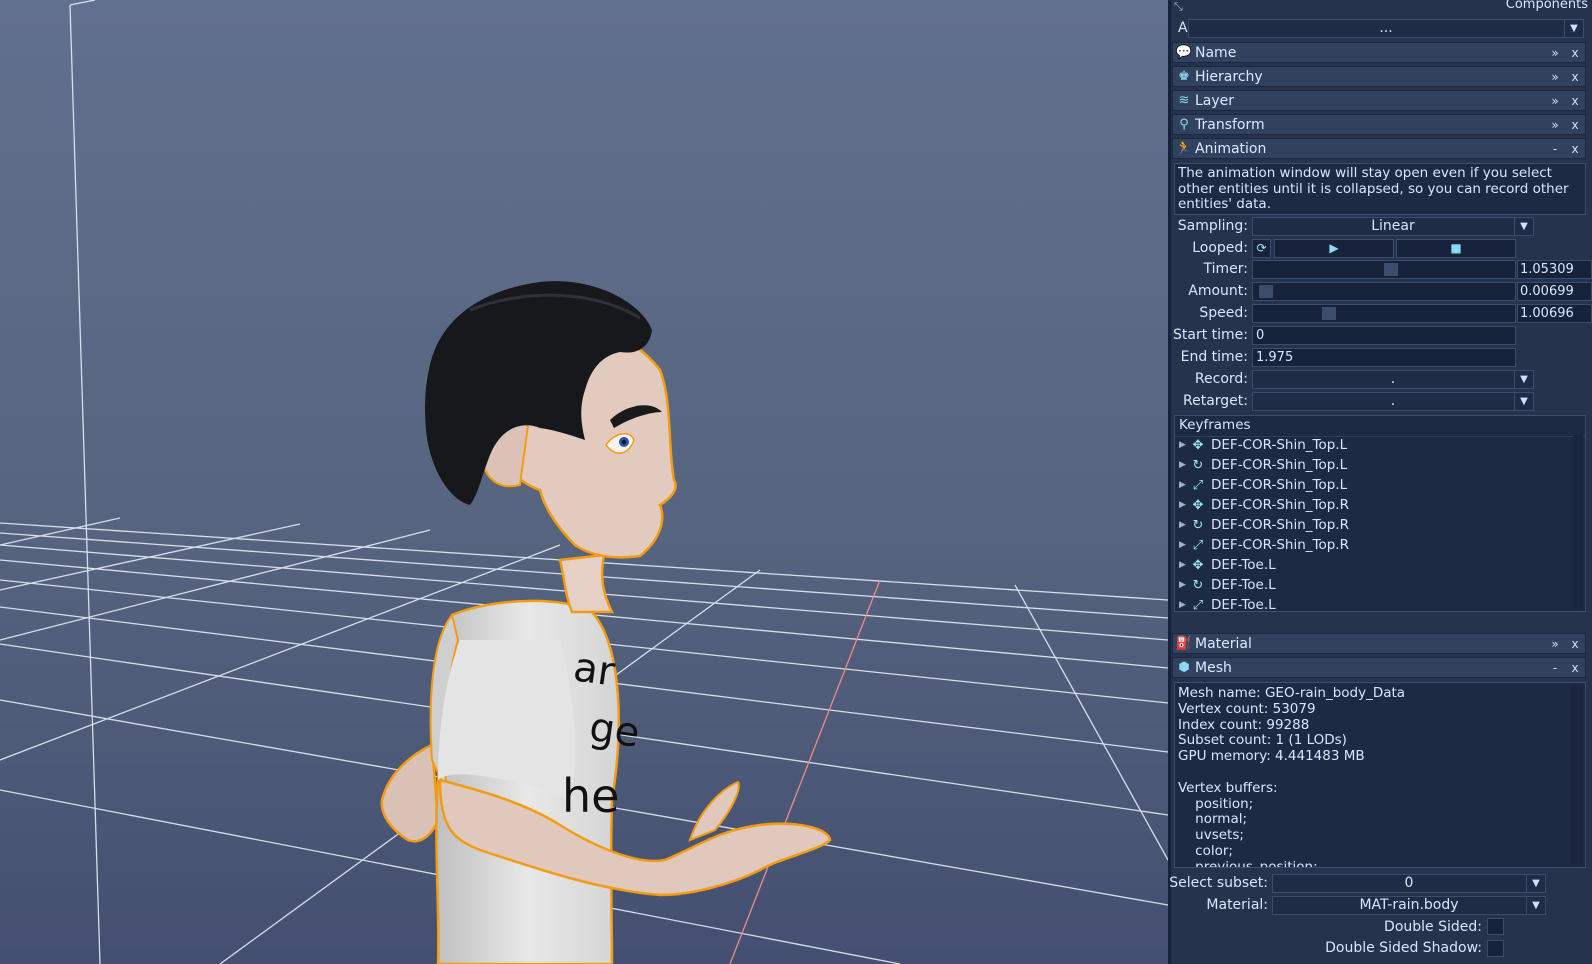  I want to click on double-sided-shadow-checkbox, so click(1495, 948).